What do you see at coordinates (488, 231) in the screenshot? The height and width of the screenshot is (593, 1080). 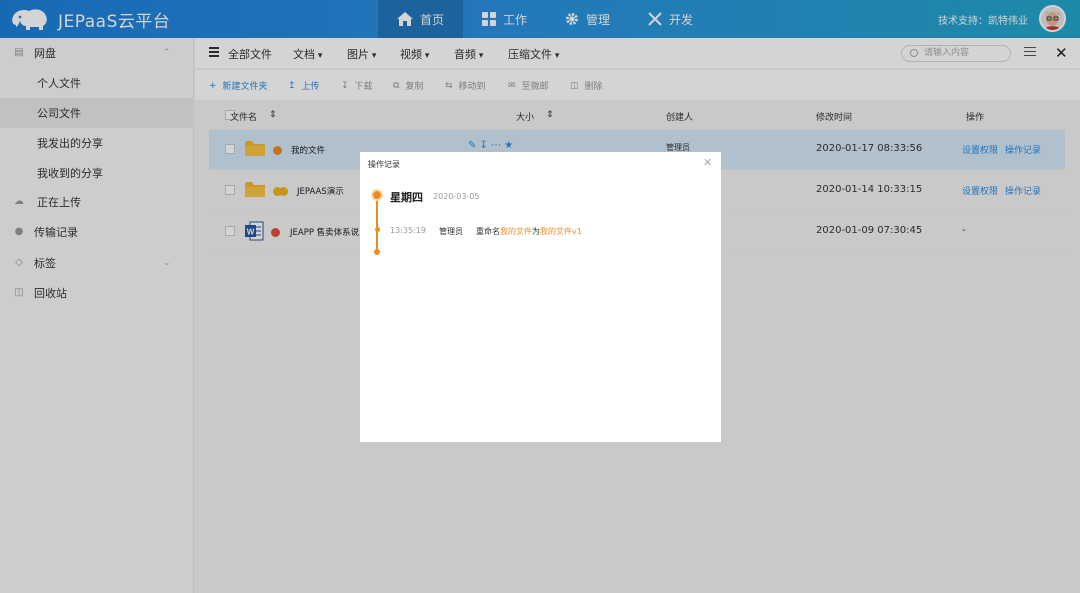 I see `log-action: 重命名` at bounding box center [488, 231].